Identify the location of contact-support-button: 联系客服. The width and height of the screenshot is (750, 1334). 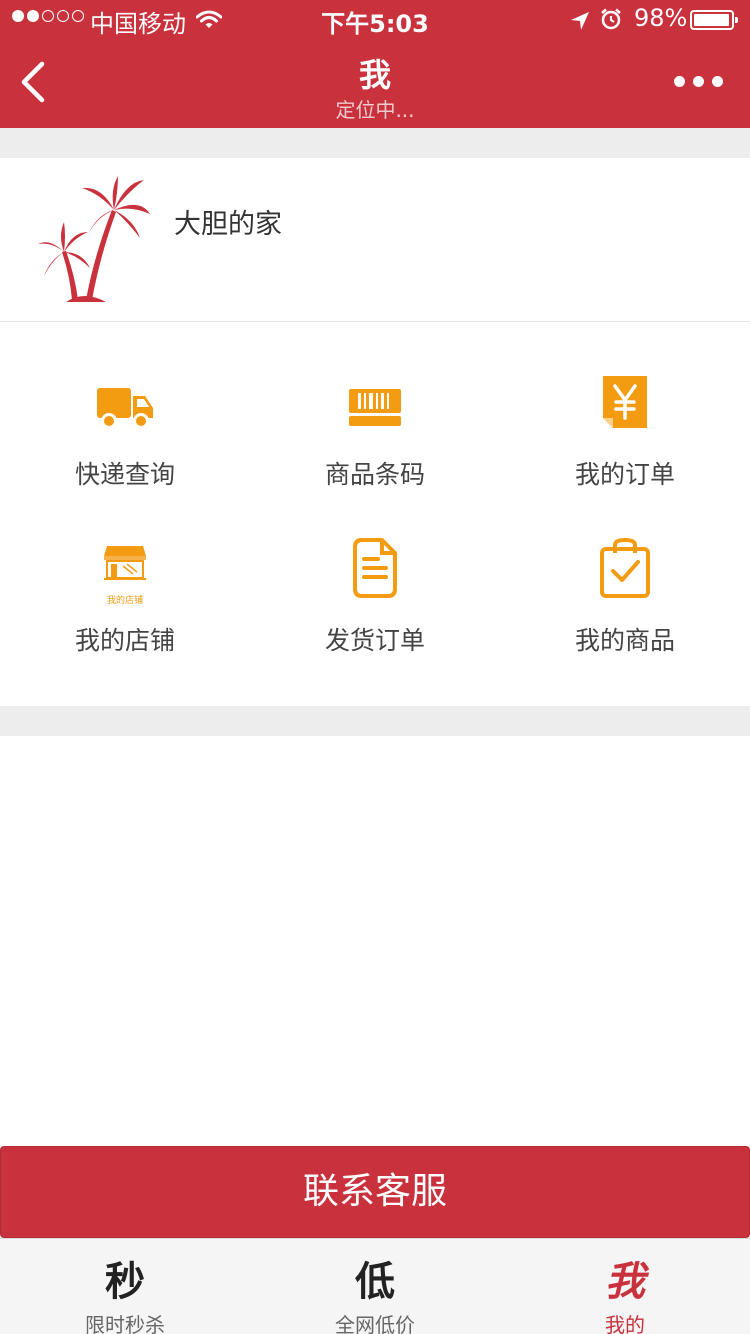
(375, 1192).